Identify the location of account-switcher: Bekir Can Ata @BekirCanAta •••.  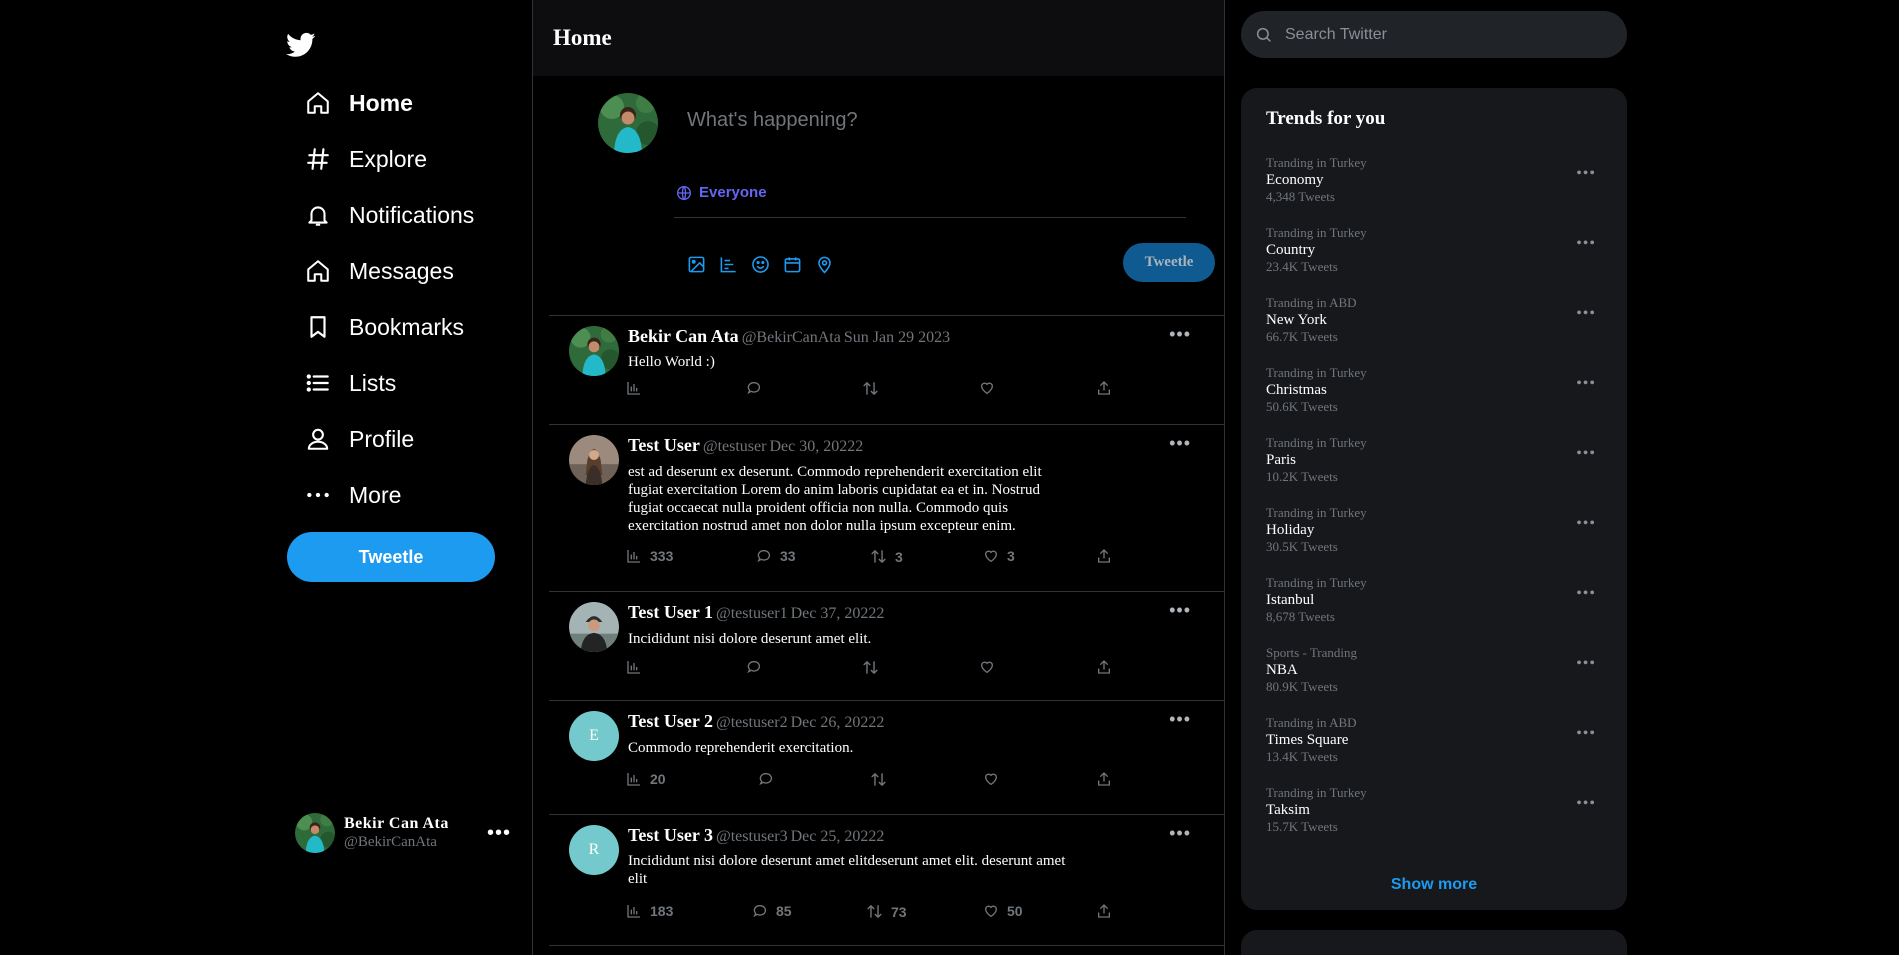
(403, 833).